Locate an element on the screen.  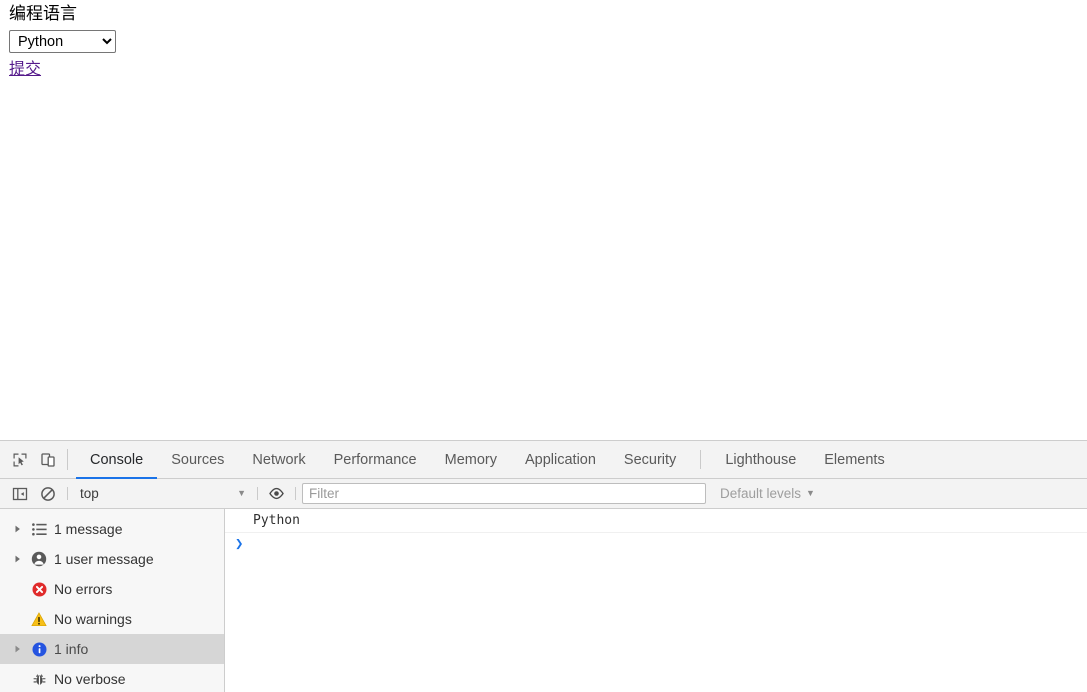
verbose-bug-icon is located at coordinates (39, 679).